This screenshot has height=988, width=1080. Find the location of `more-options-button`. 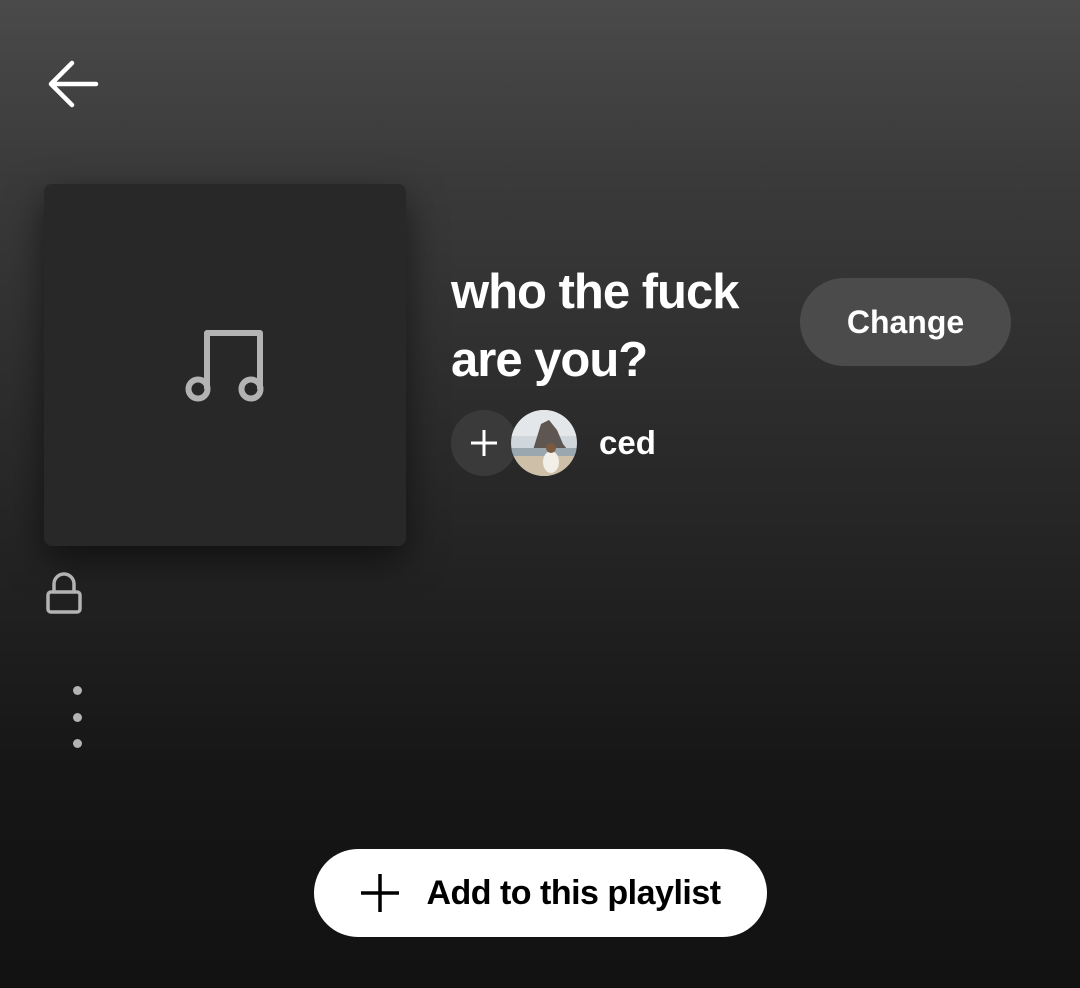

more-options-button is located at coordinates (77, 717).